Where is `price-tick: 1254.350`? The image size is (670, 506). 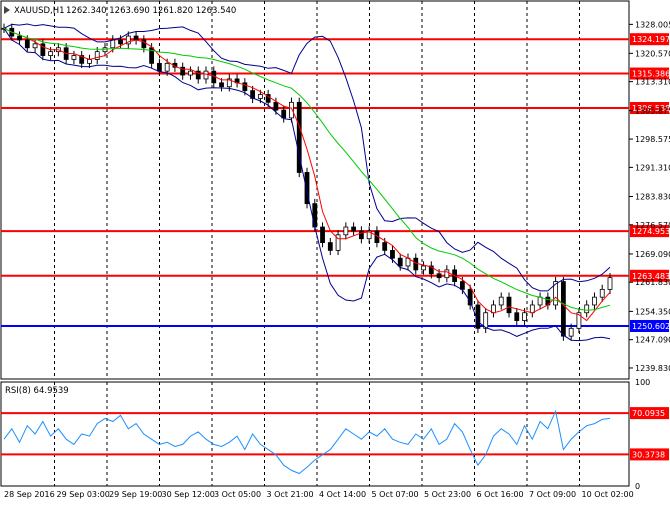 price-tick: 1254.350 is located at coordinates (652, 311).